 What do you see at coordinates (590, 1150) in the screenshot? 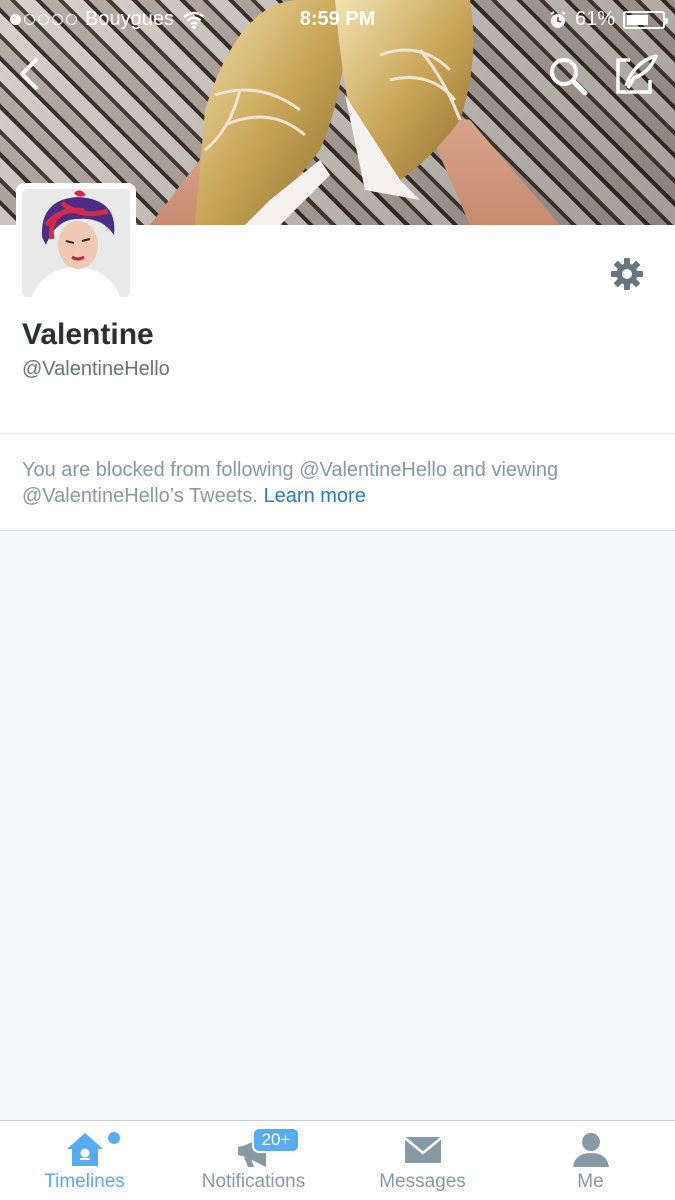
I see `person-icon` at bounding box center [590, 1150].